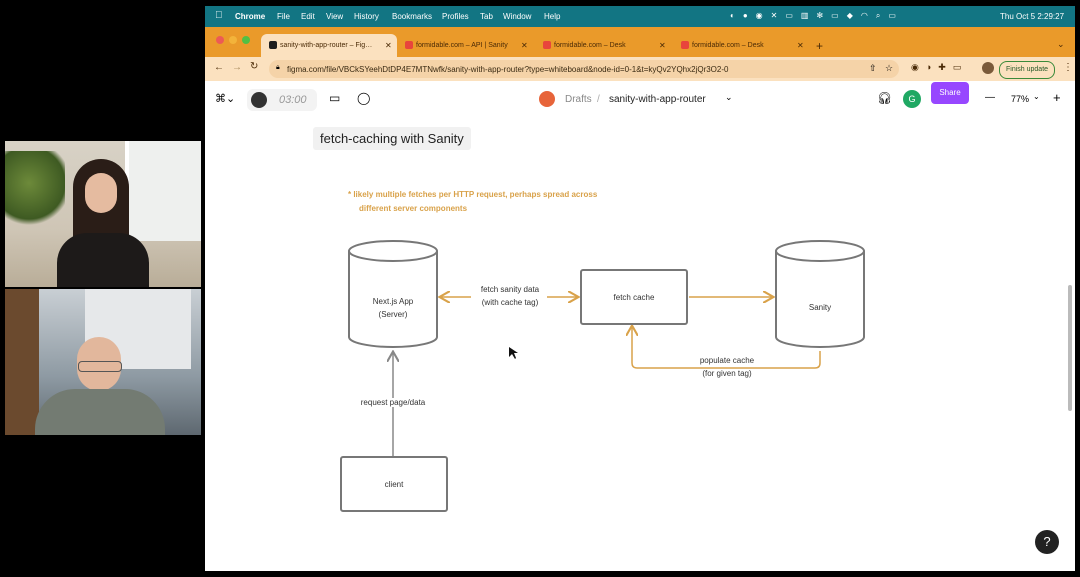  Describe the element at coordinates (820, 307) in the screenshot. I see `sanity-label: Sanity` at that location.